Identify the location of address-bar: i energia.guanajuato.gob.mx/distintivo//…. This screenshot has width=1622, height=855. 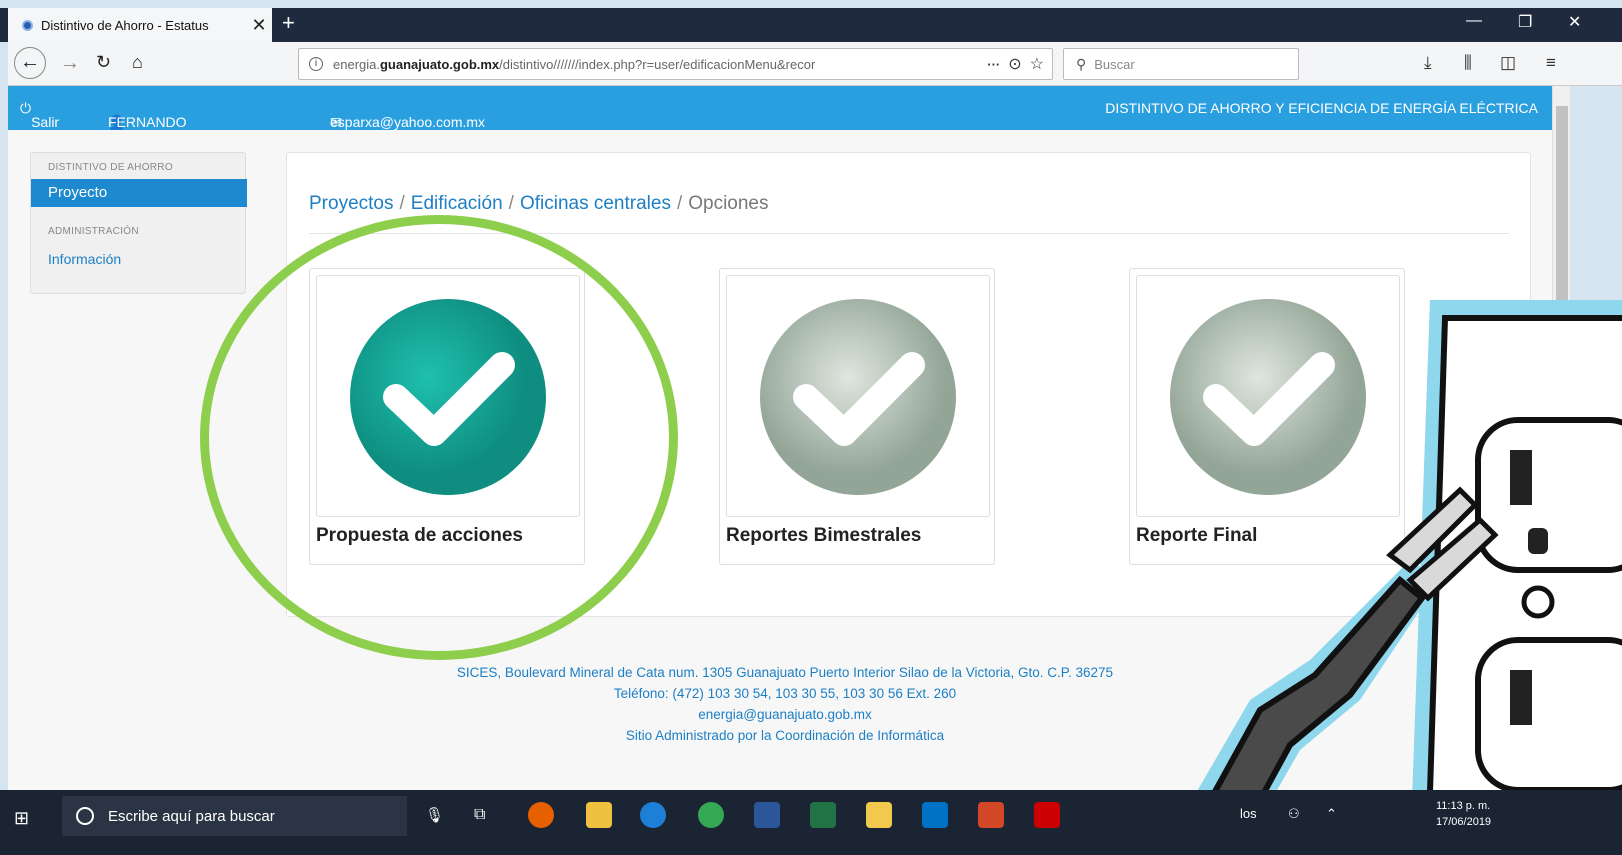
(675, 64).